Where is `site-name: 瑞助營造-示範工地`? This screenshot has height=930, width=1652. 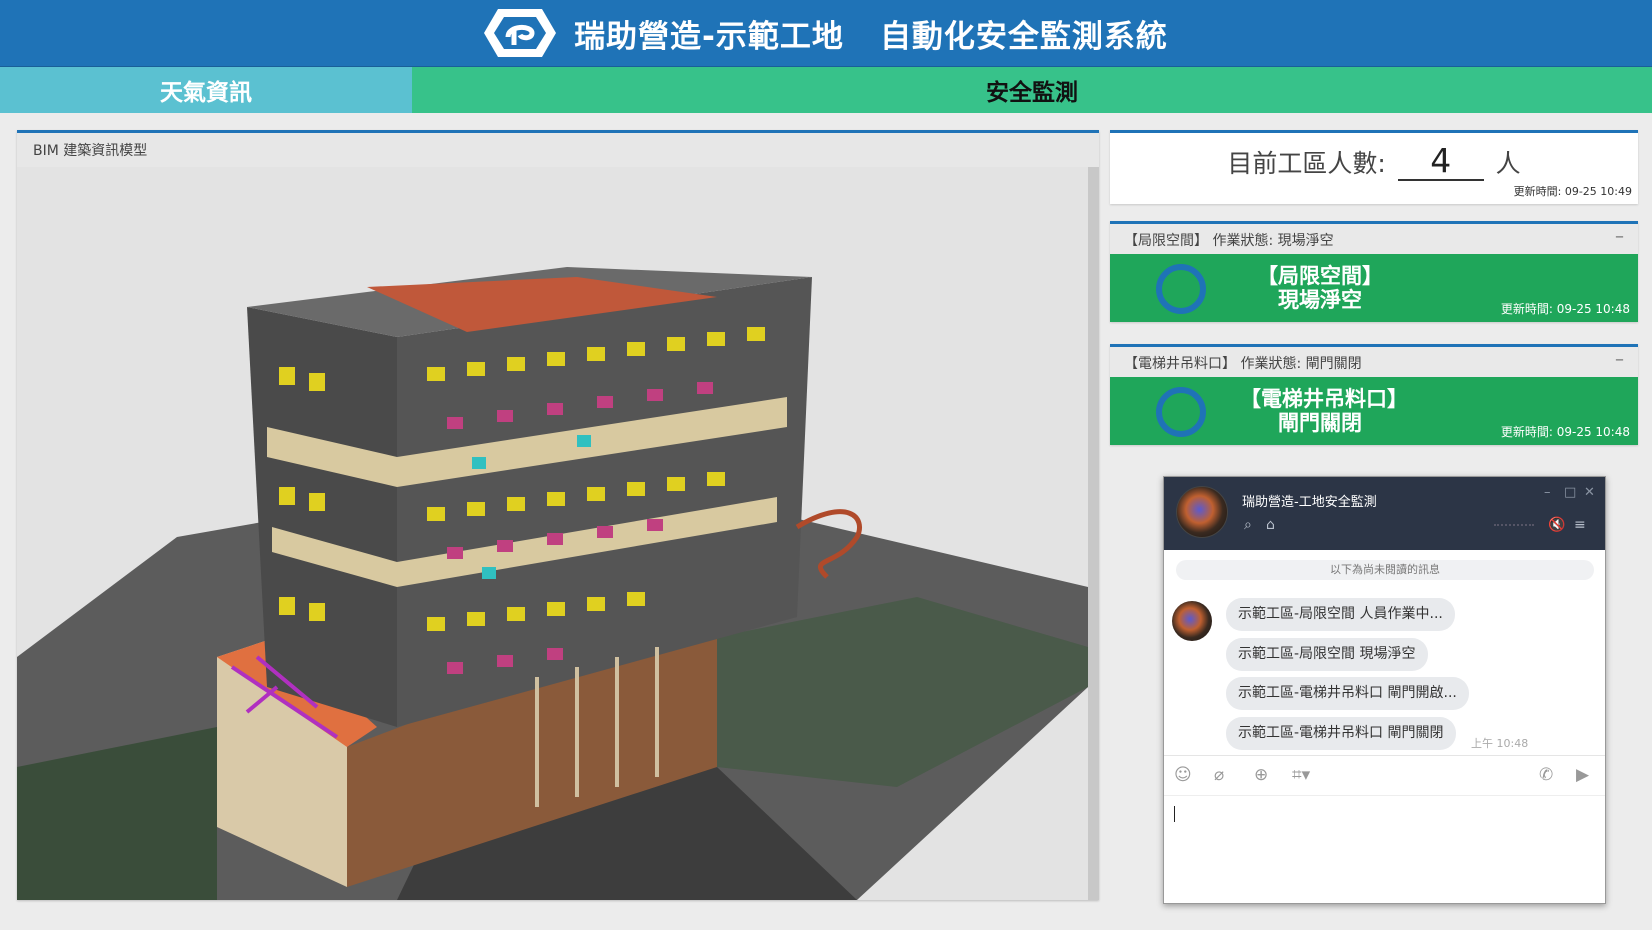
site-name: 瑞助營造-示範工地 is located at coordinates (709, 36).